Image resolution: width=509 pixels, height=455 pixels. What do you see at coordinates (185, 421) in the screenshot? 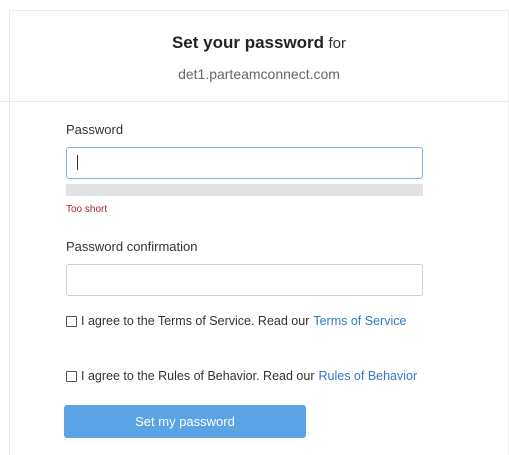
I see `set-password-button: Set my password` at bounding box center [185, 421].